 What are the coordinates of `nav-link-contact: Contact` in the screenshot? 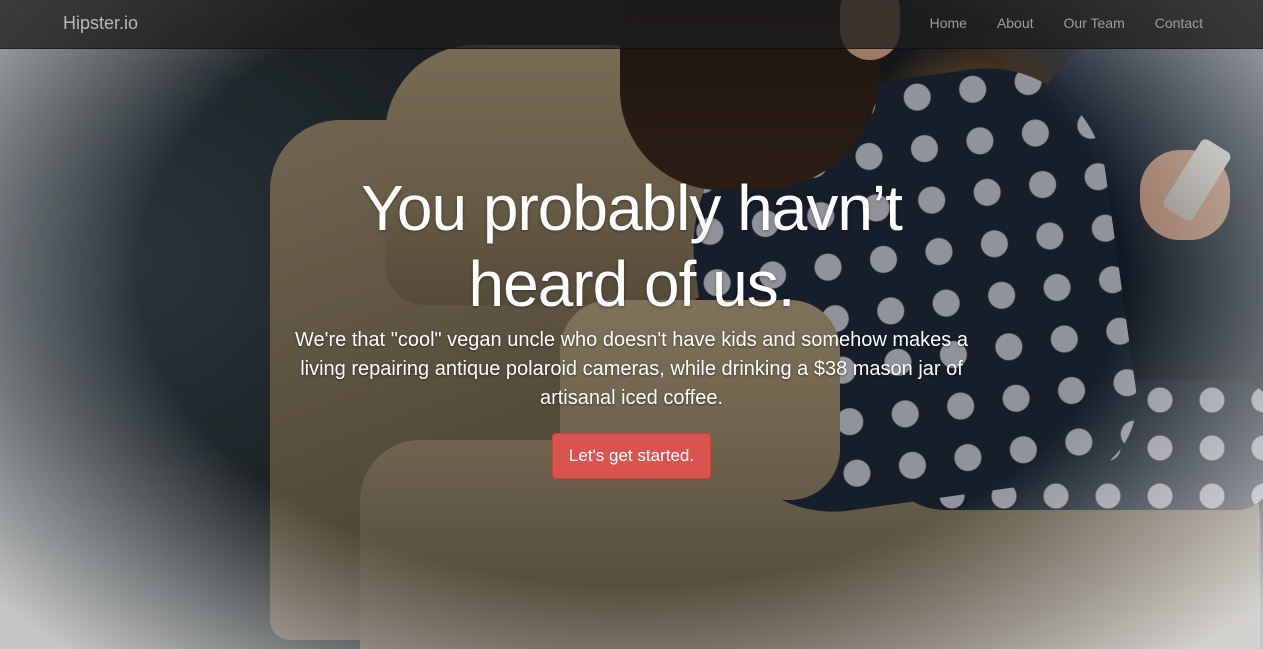 It's located at (1179, 23).